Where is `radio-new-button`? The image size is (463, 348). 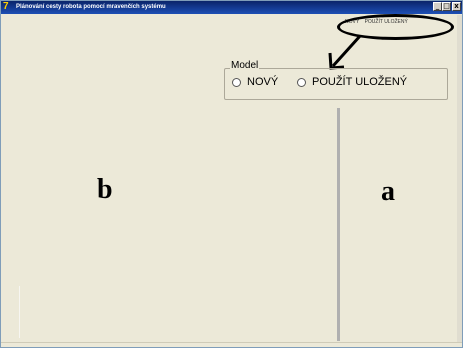
radio-new-button is located at coordinates (236, 82).